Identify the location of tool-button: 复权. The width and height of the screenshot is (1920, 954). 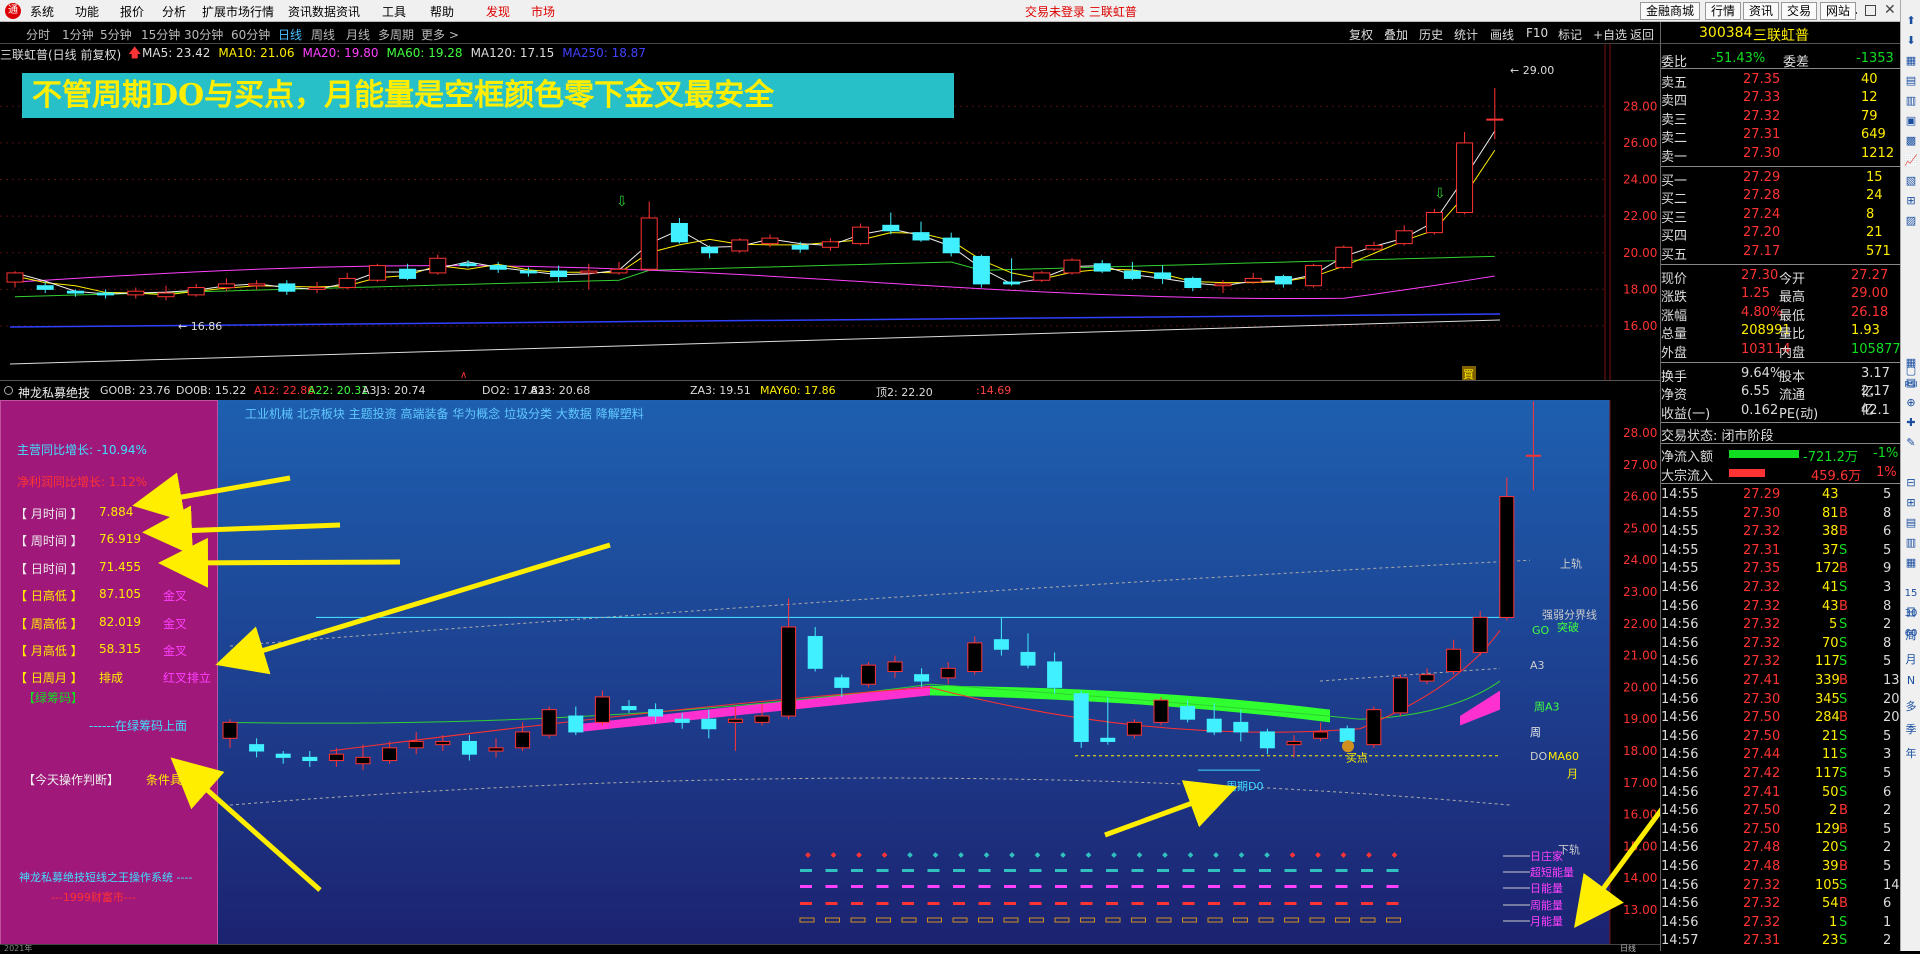
(1361, 34).